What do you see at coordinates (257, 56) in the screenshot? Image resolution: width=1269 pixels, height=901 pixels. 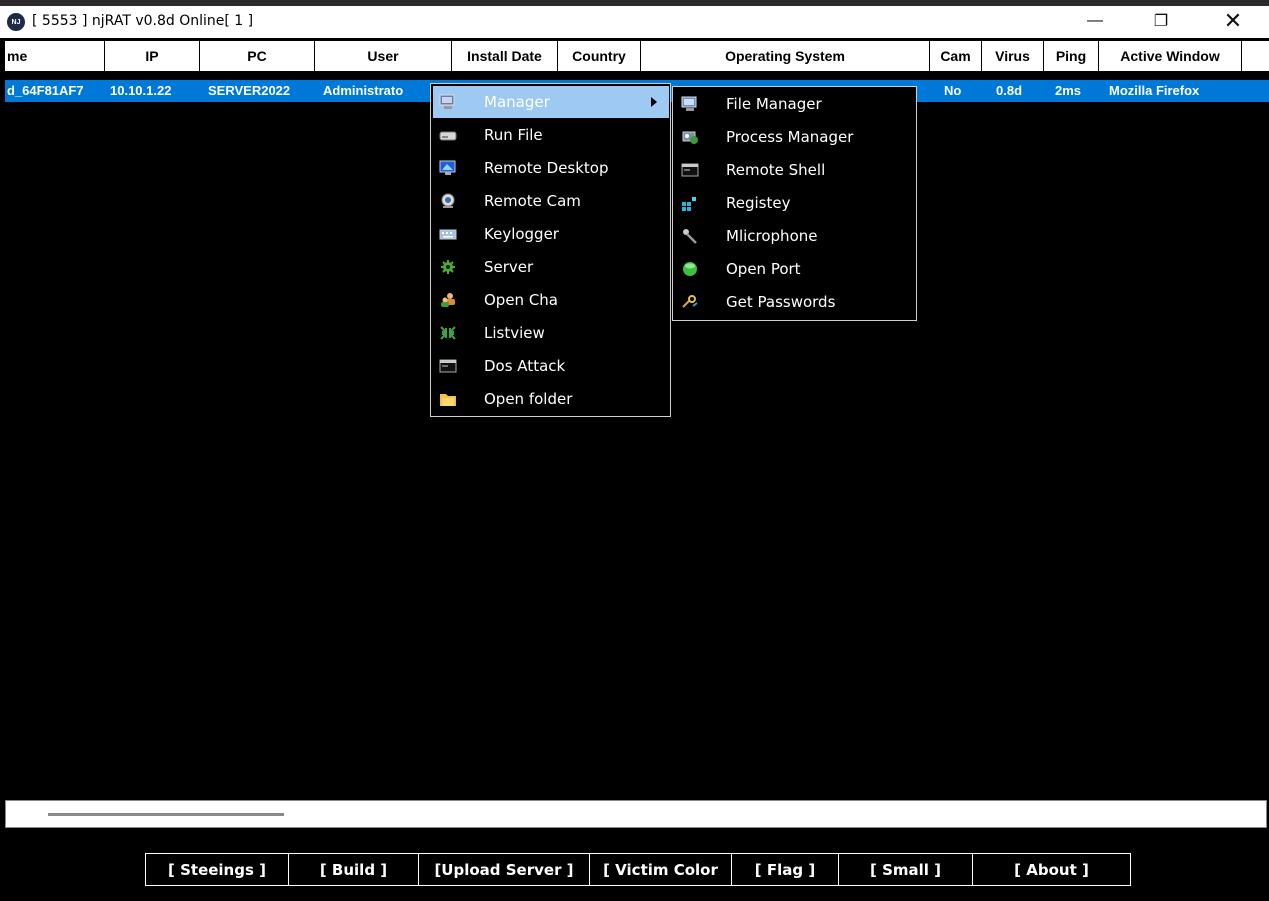 I see `column-pc: PC` at bounding box center [257, 56].